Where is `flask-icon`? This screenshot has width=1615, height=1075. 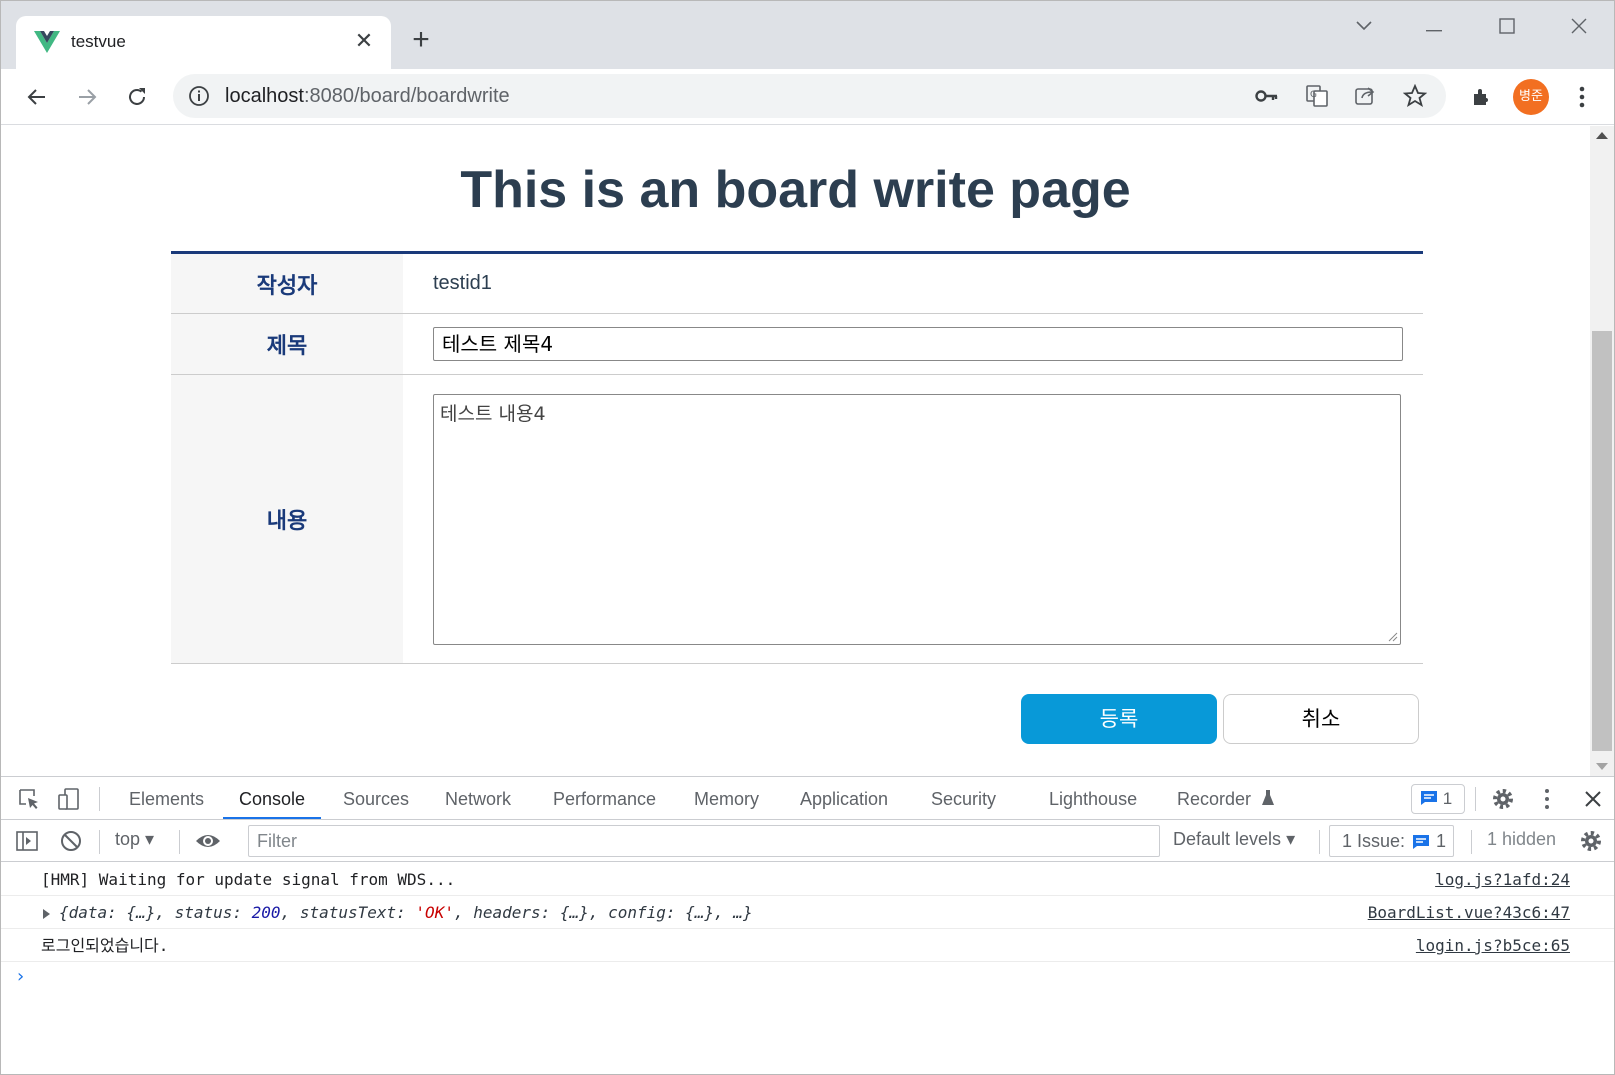 flask-icon is located at coordinates (1268, 797).